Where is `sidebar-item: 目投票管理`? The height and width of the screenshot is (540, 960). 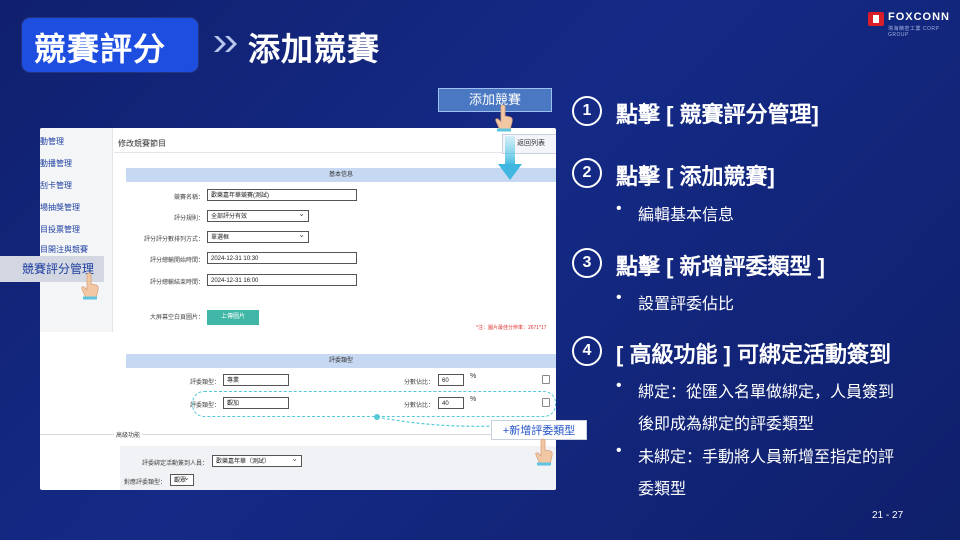 sidebar-item: 目投票管理 is located at coordinates (60, 229).